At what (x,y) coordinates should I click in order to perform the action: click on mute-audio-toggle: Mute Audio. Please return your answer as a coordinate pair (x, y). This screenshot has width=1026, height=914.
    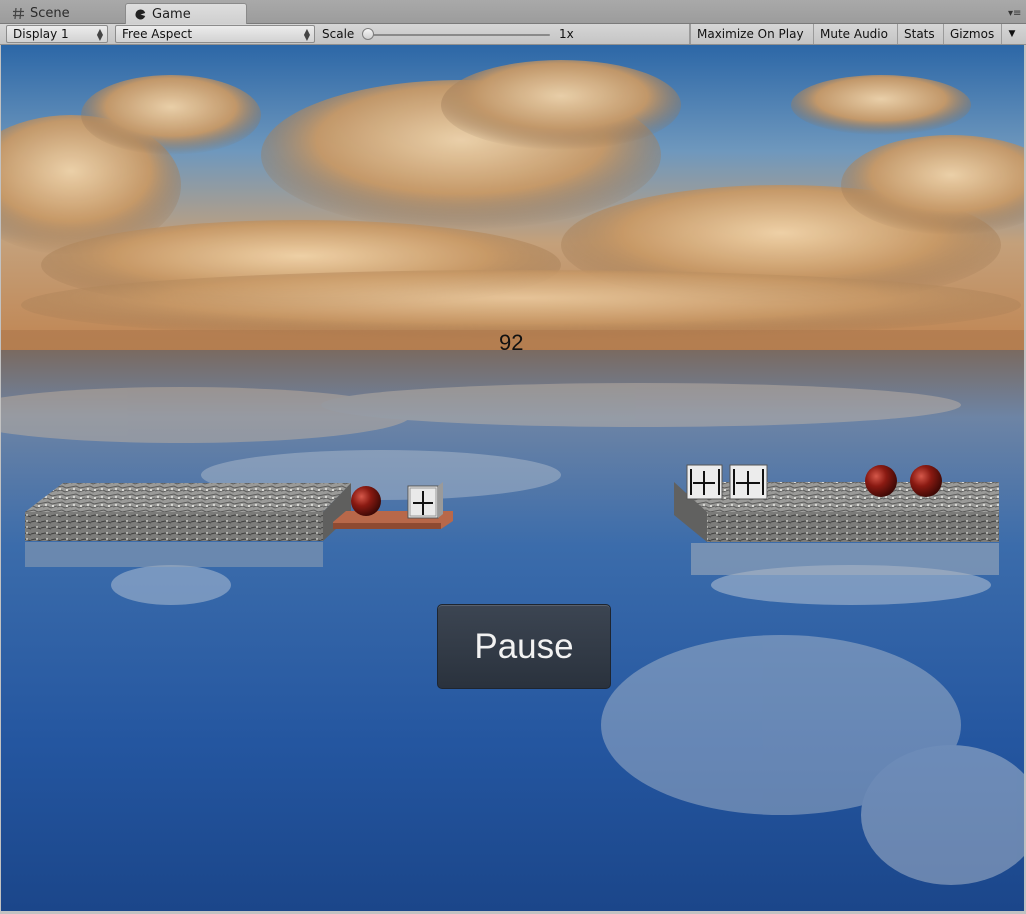
    Looking at the image, I should click on (856, 34).